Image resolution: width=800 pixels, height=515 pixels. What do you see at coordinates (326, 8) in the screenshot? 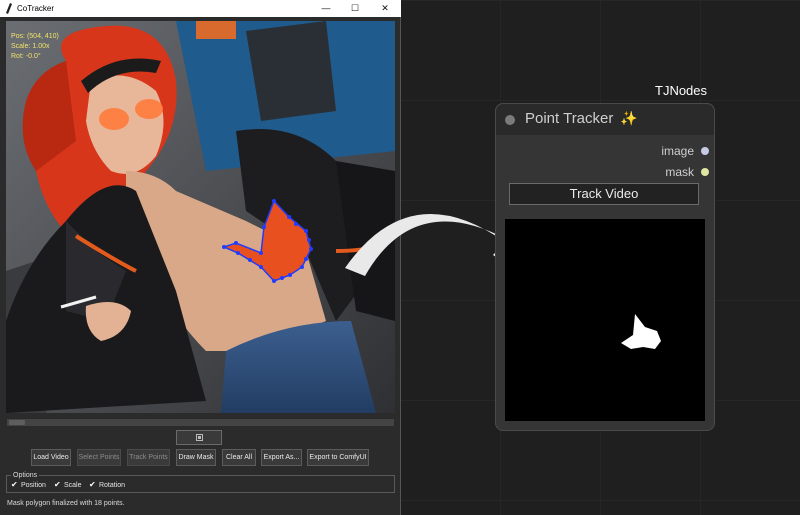
I see `minimize-button: —` at bounding box center [326, 8].